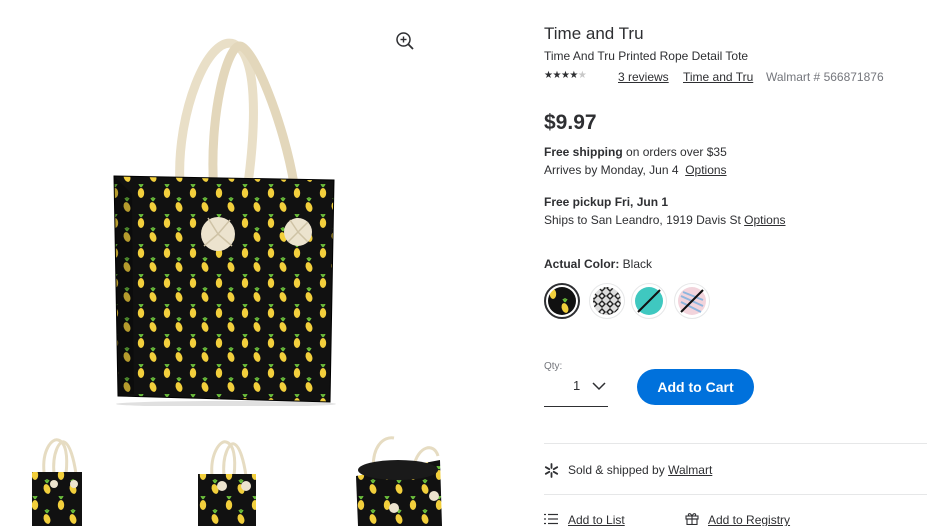 The height and width of the screenshot is (526, 927). I want to click on add-to-registry-link: Add to Registry, so click(749, 519).